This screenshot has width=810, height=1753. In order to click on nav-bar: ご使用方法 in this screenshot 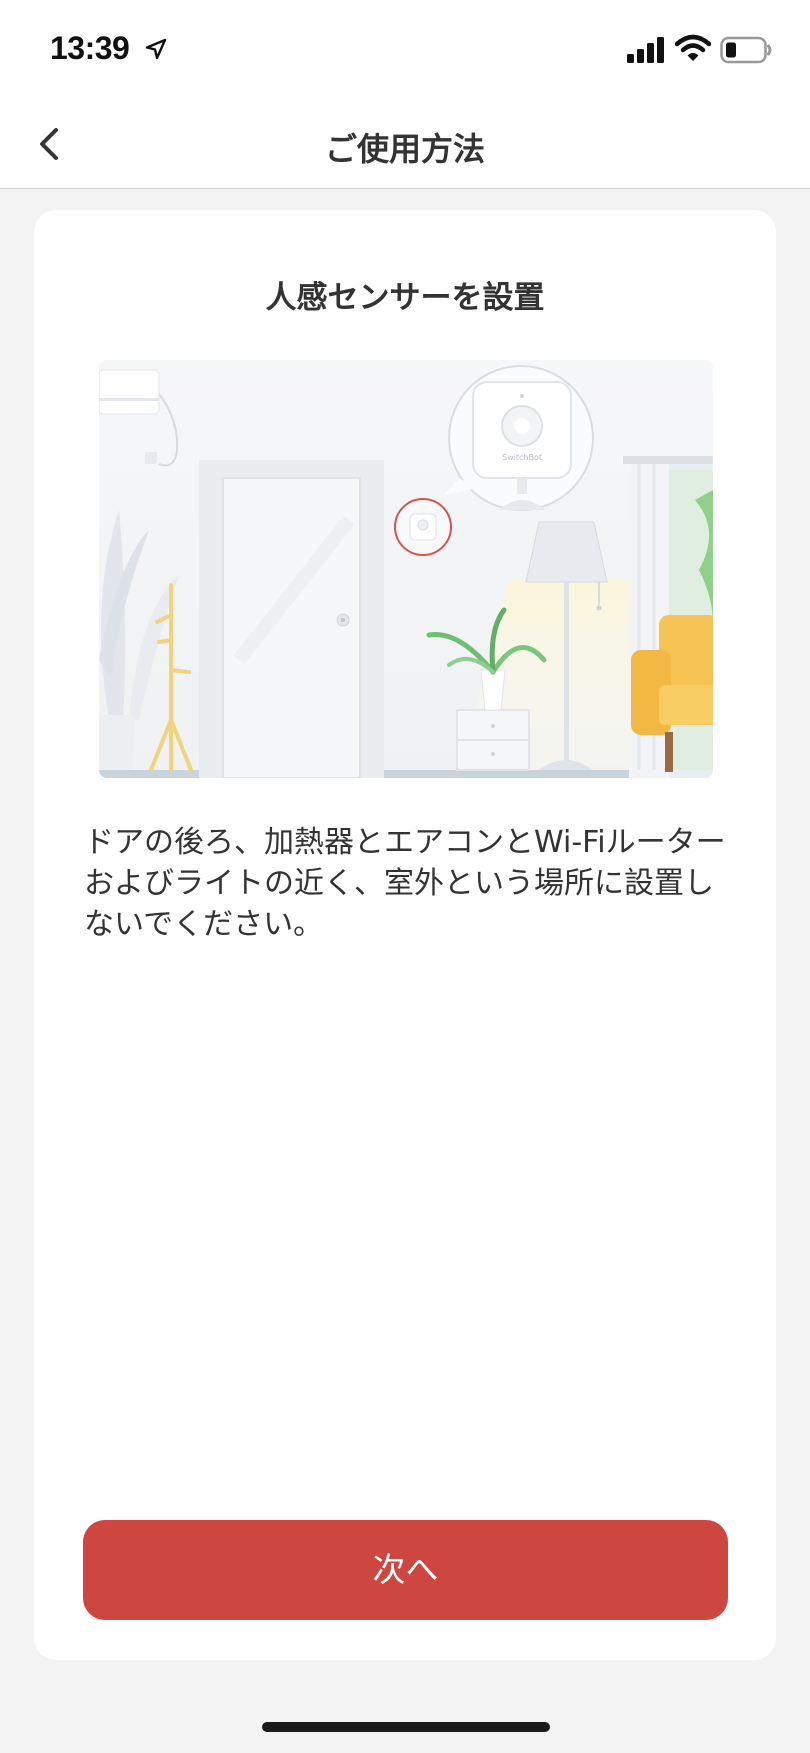, I will do `click(405, 144)`.